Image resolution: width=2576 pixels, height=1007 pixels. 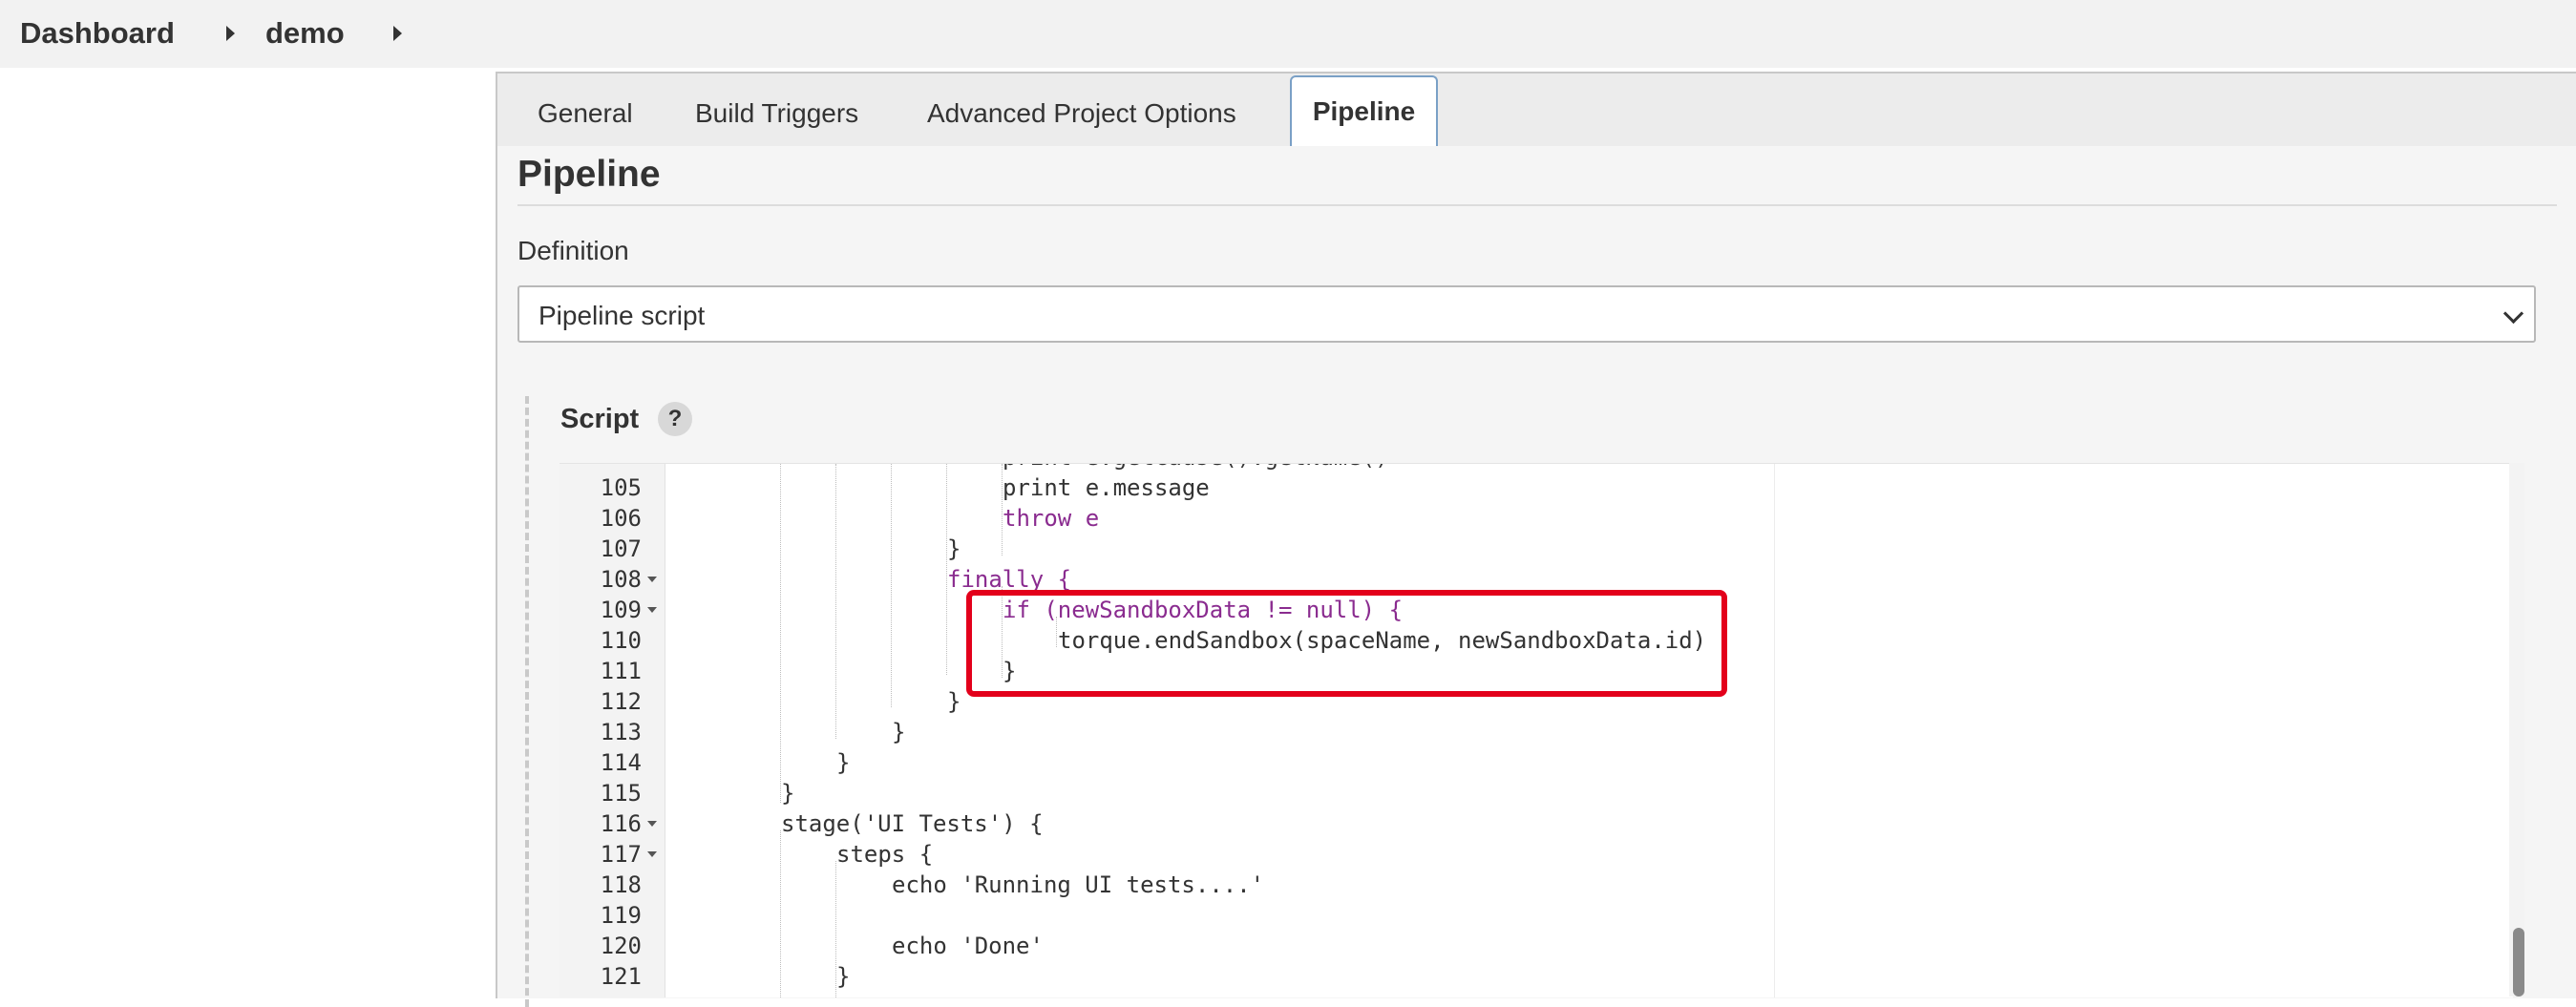 What do you see at coordinates (1051, 518) in the screenshot?
I see `code-text: throw e` at bounding box center [1051, 518].